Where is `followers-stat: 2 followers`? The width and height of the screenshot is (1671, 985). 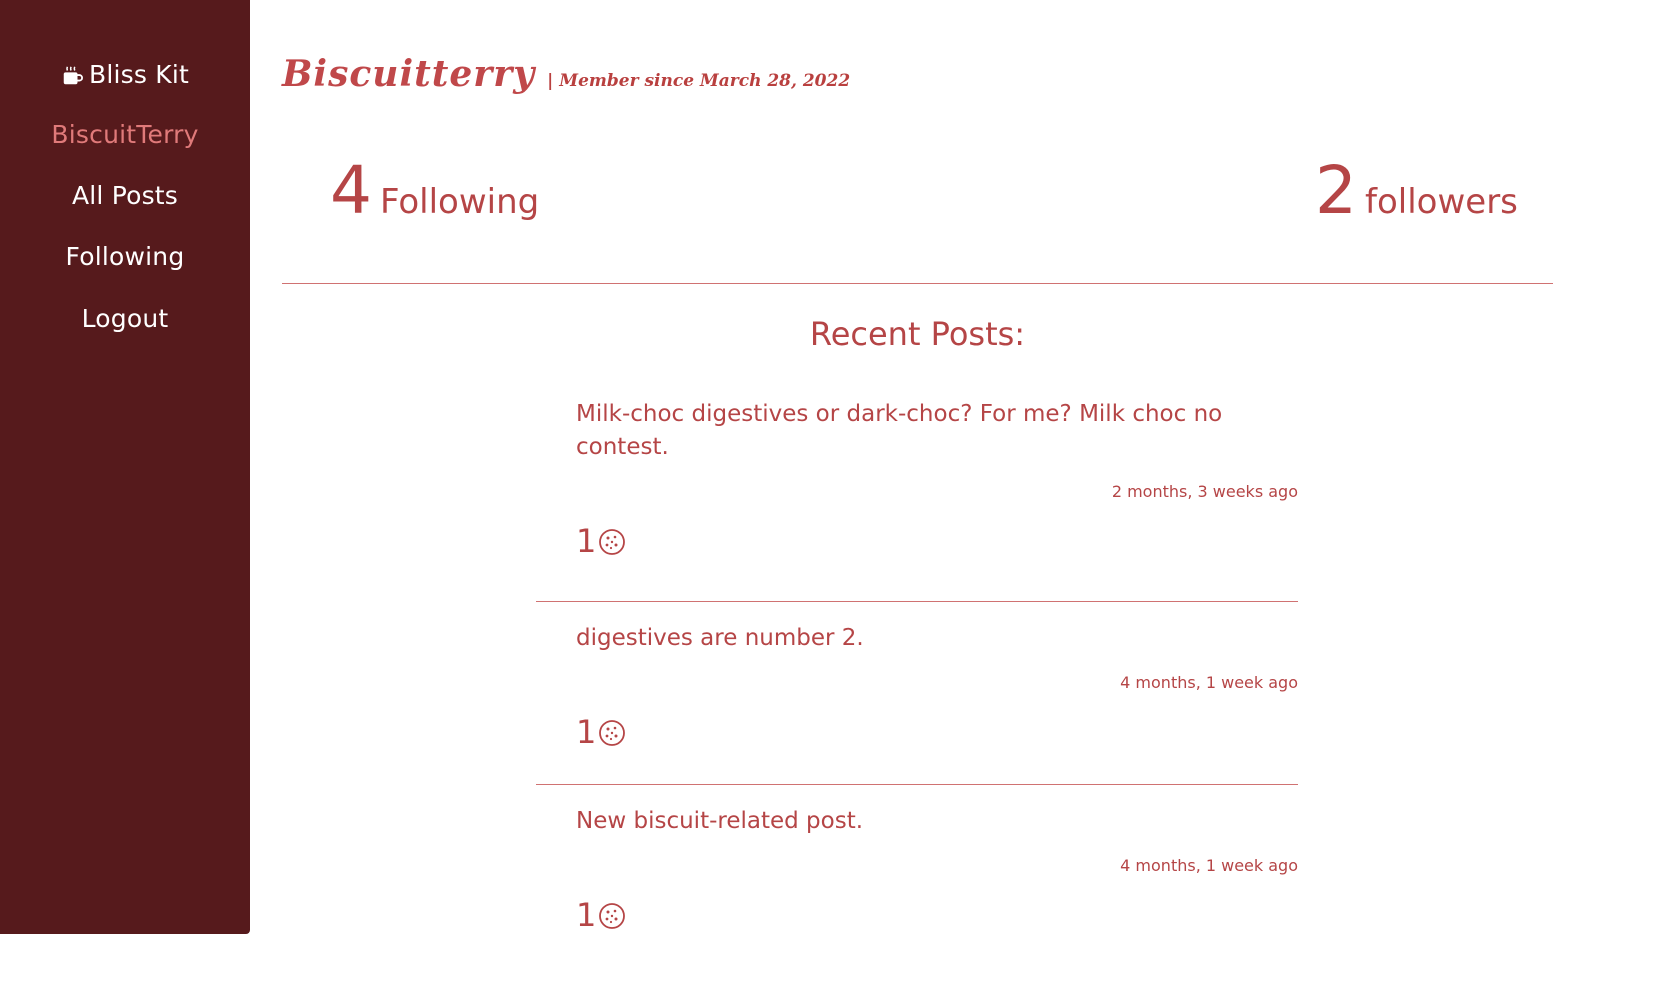 followers-stat: 2 followers is located at coordinates (1416, 191).